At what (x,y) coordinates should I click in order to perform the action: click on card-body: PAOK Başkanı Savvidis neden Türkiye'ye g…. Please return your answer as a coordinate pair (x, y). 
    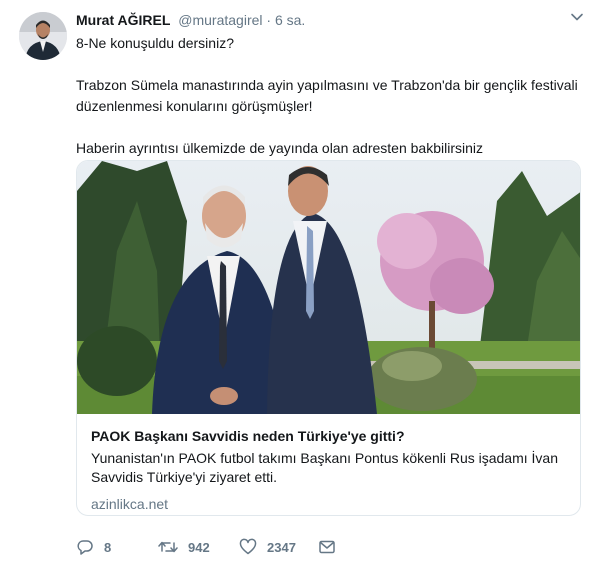
    Looking at the image, I should click on (328, 470).